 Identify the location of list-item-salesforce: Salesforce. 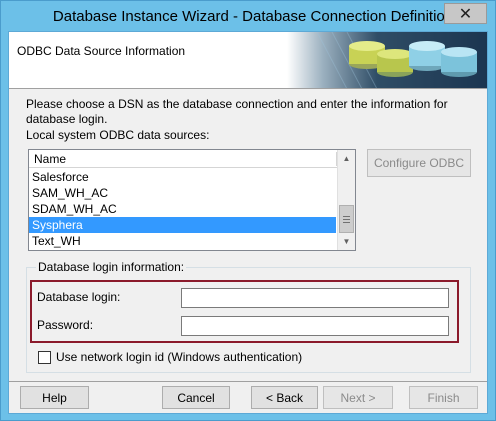
(182, 177).